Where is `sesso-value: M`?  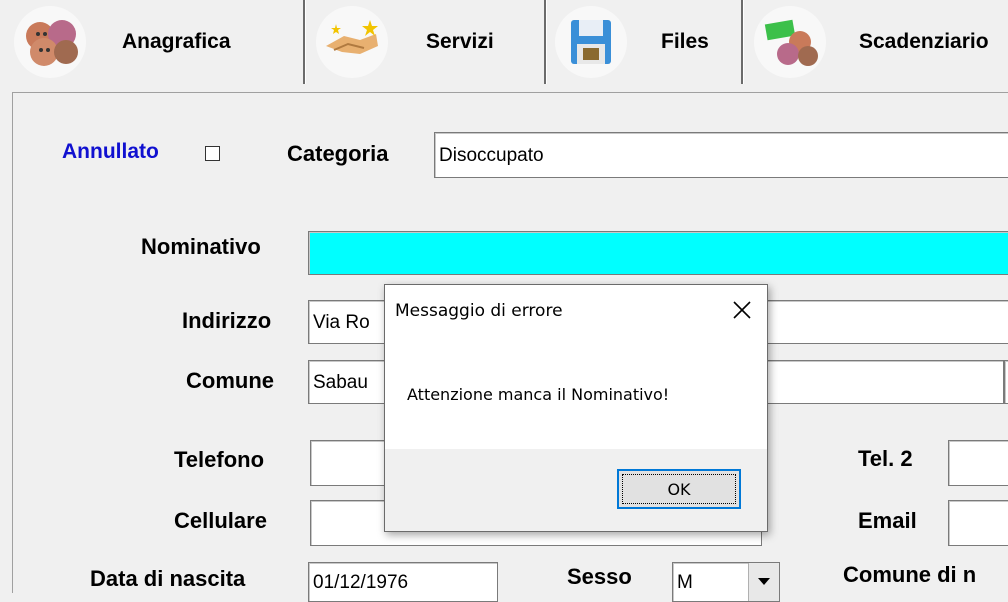
sesso-value: M is located at coordinates (685, 582).